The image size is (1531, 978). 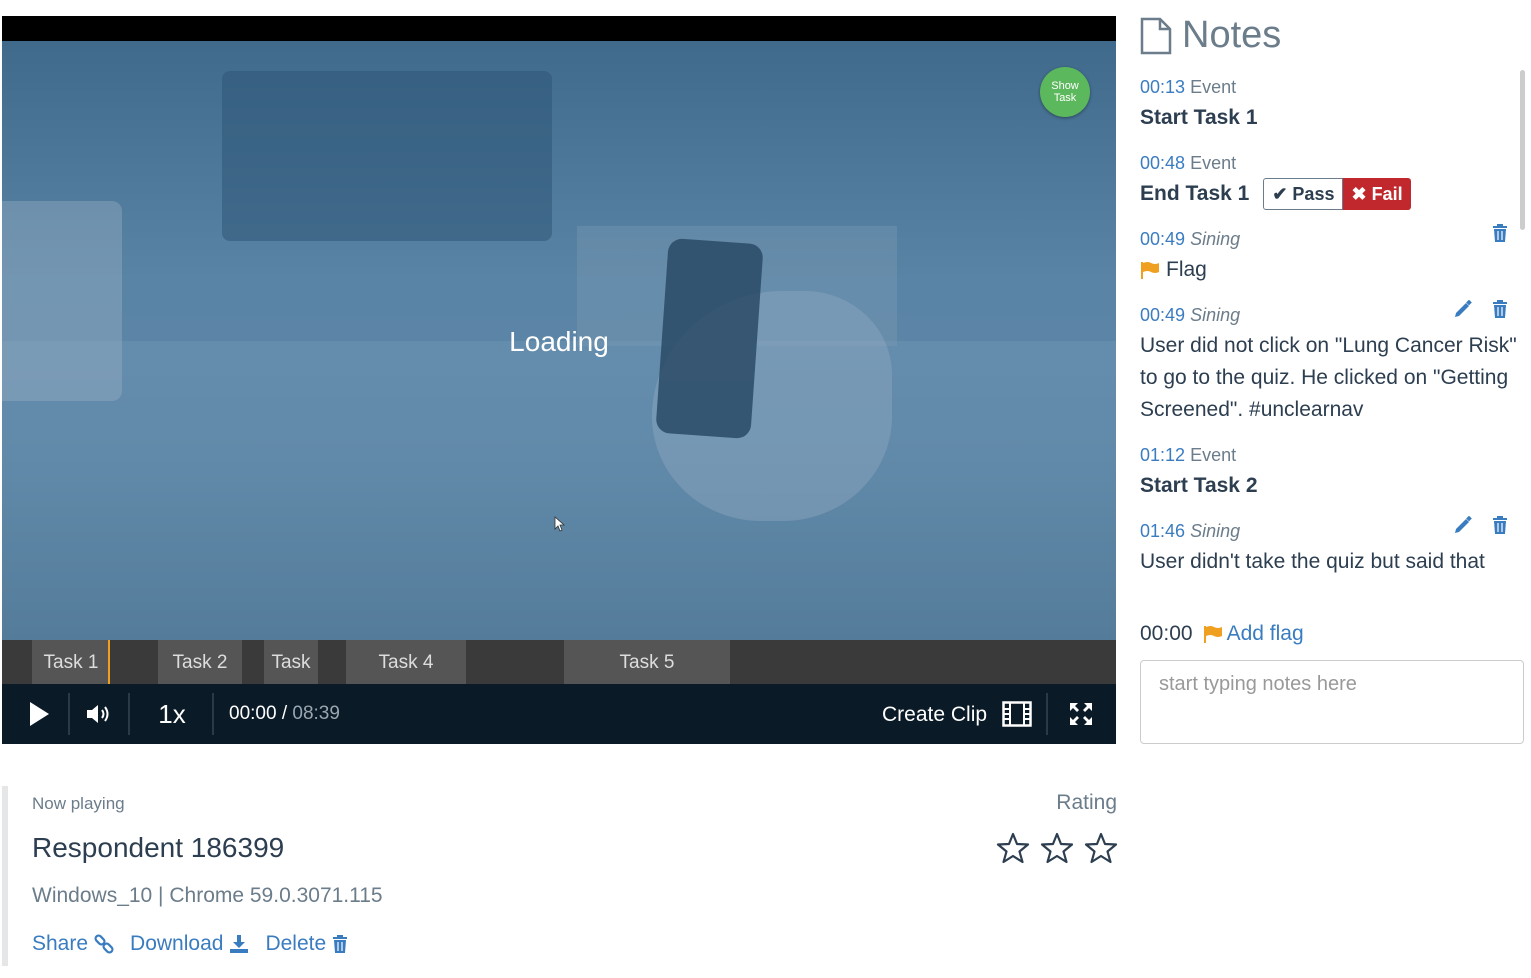 What do you see at coordinates (1065, 92) in the screenshot?
I see `show-task-button: Show Task` at bounding box center [1065, 92].